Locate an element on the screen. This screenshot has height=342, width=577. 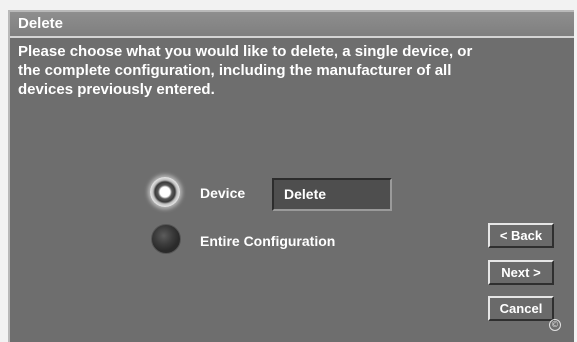
cancel-button: Cancel is located at coordinates (521, 308).